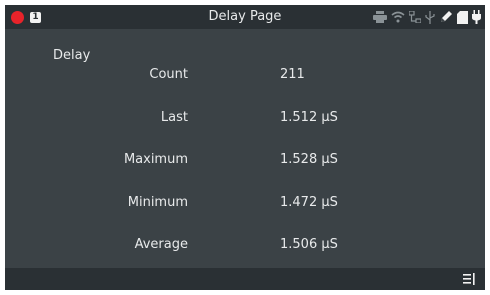 The width and height of the screenshot is (490, 295). What do you see at coordinates (462, 17) in the screenshot?
I see `sd-card-icon` at bounding box center [462, 17].